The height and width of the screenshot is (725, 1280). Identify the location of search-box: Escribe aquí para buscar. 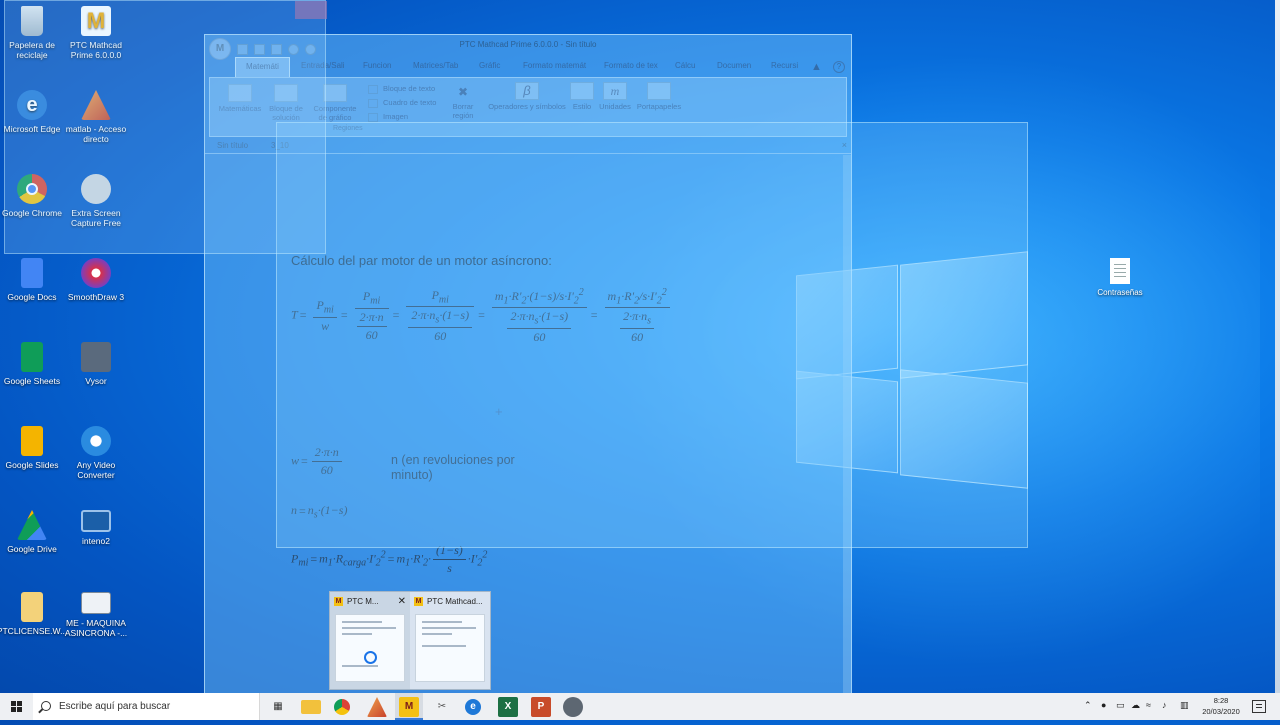
(146, 706).